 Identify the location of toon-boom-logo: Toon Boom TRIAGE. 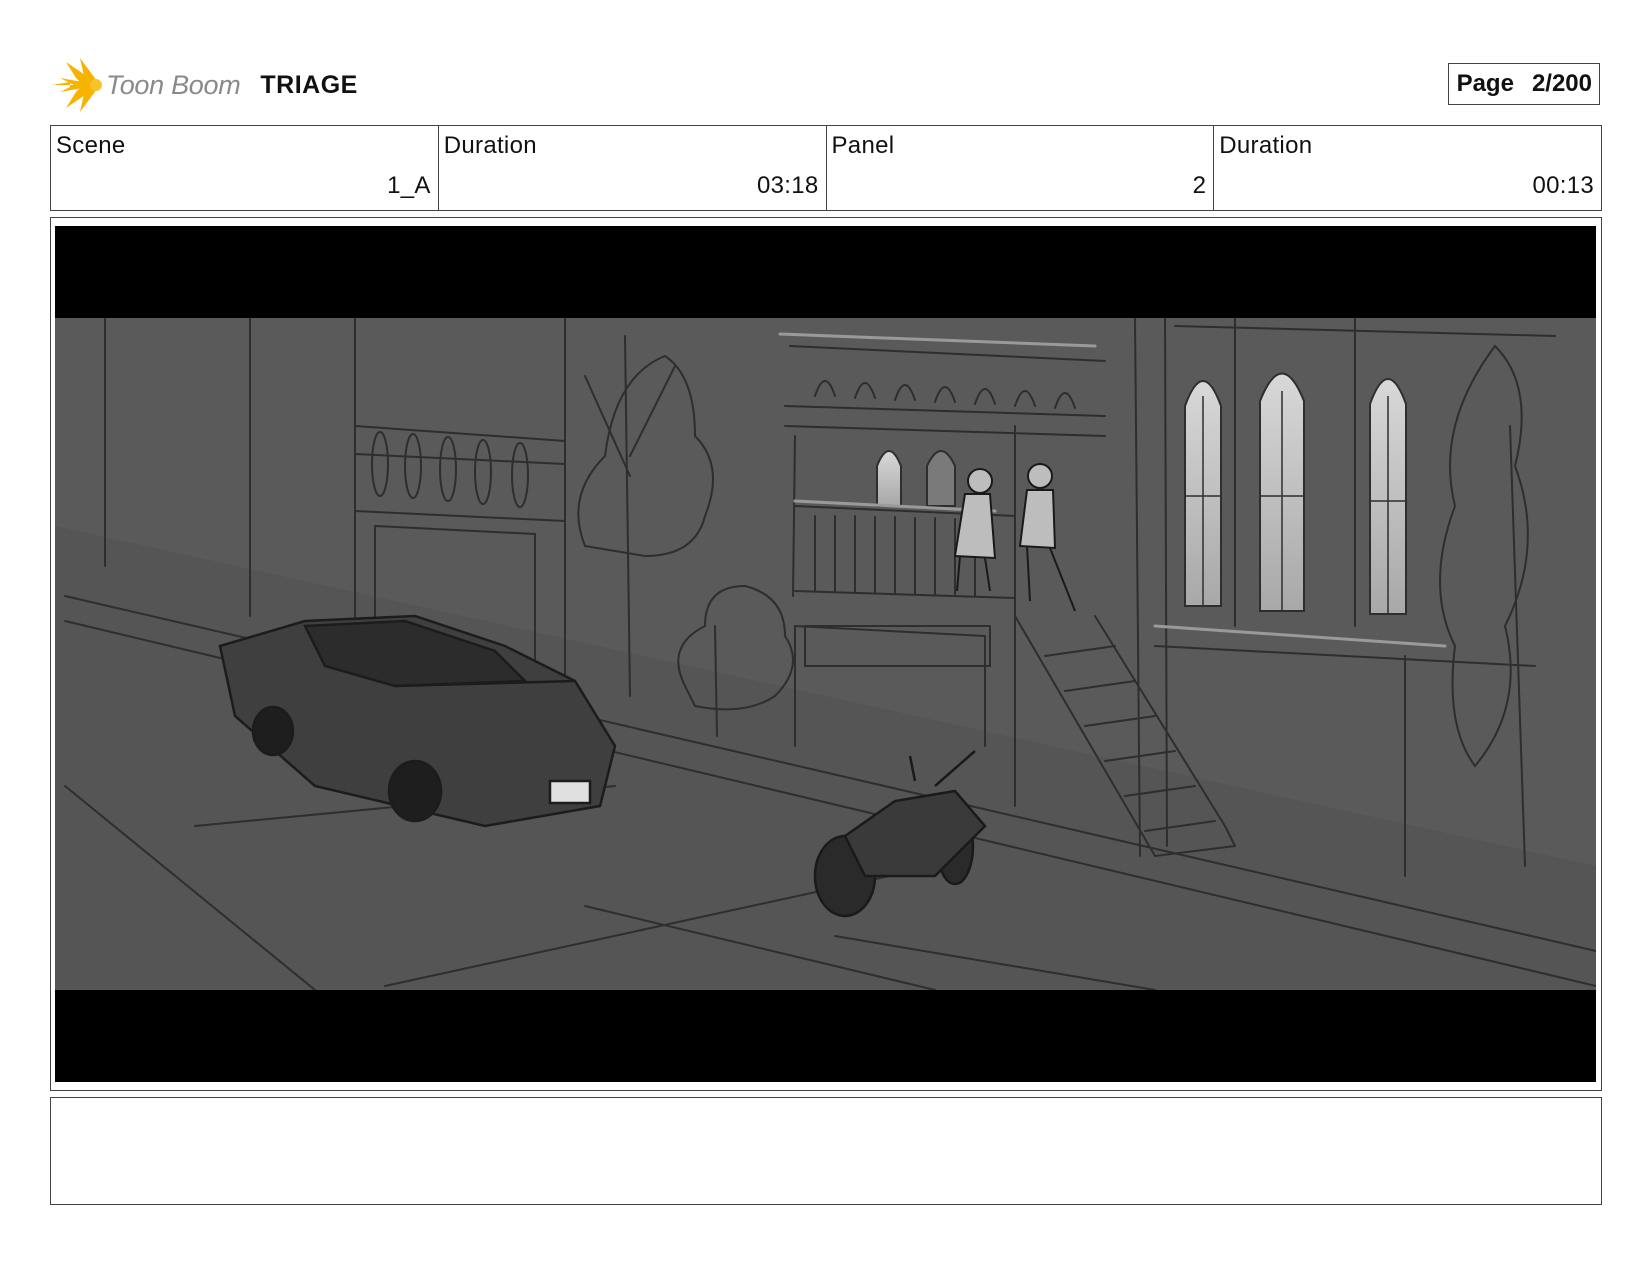
(204, 85).